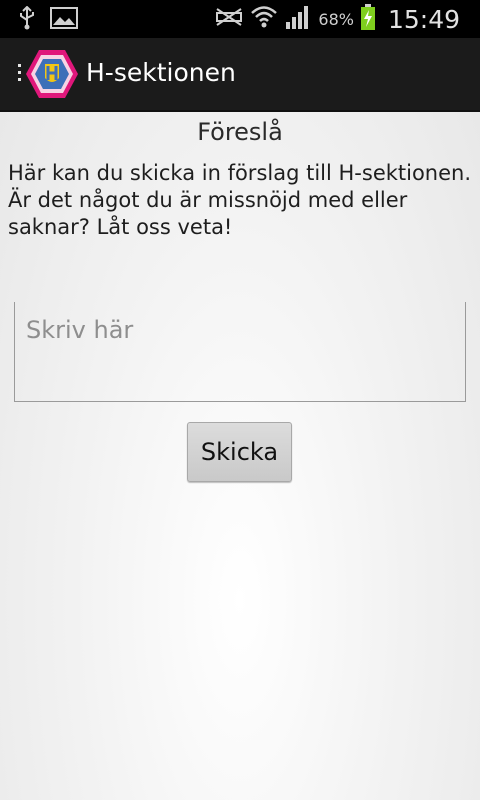  What do you see at coordinates (264, 19) in the screenshot?
I see `wifi-icon` at bounding box center [264, 19].